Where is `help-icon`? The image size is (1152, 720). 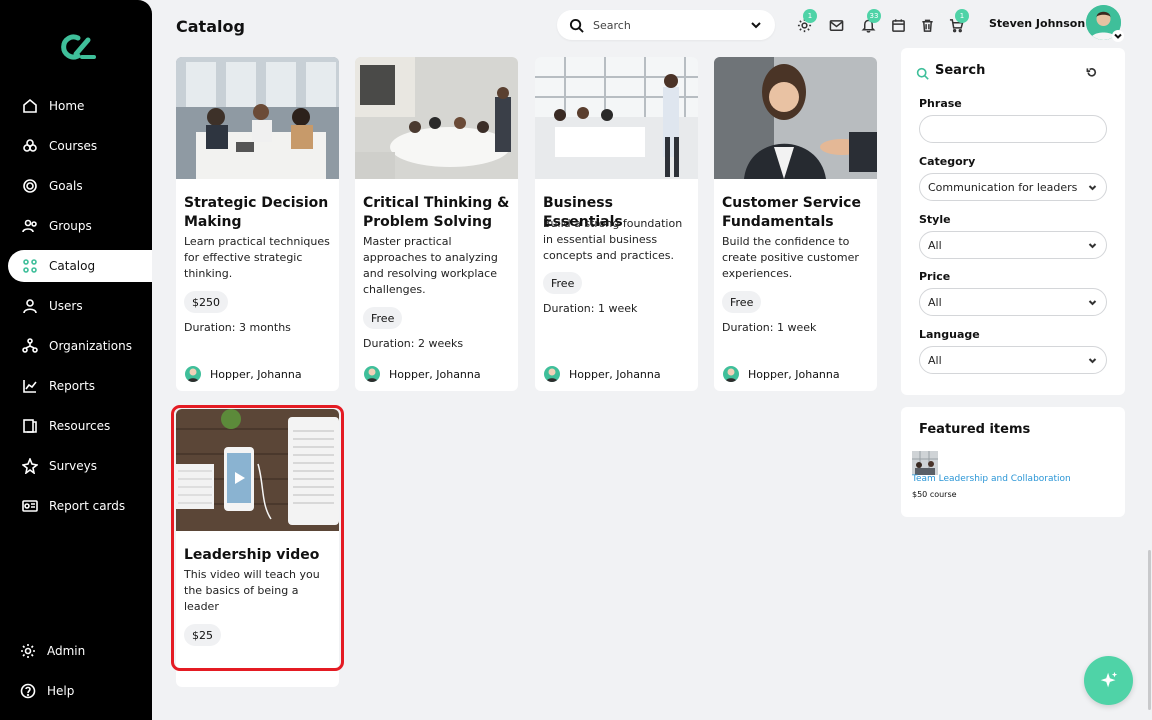 help-icon is located at coordinates (28, 691).